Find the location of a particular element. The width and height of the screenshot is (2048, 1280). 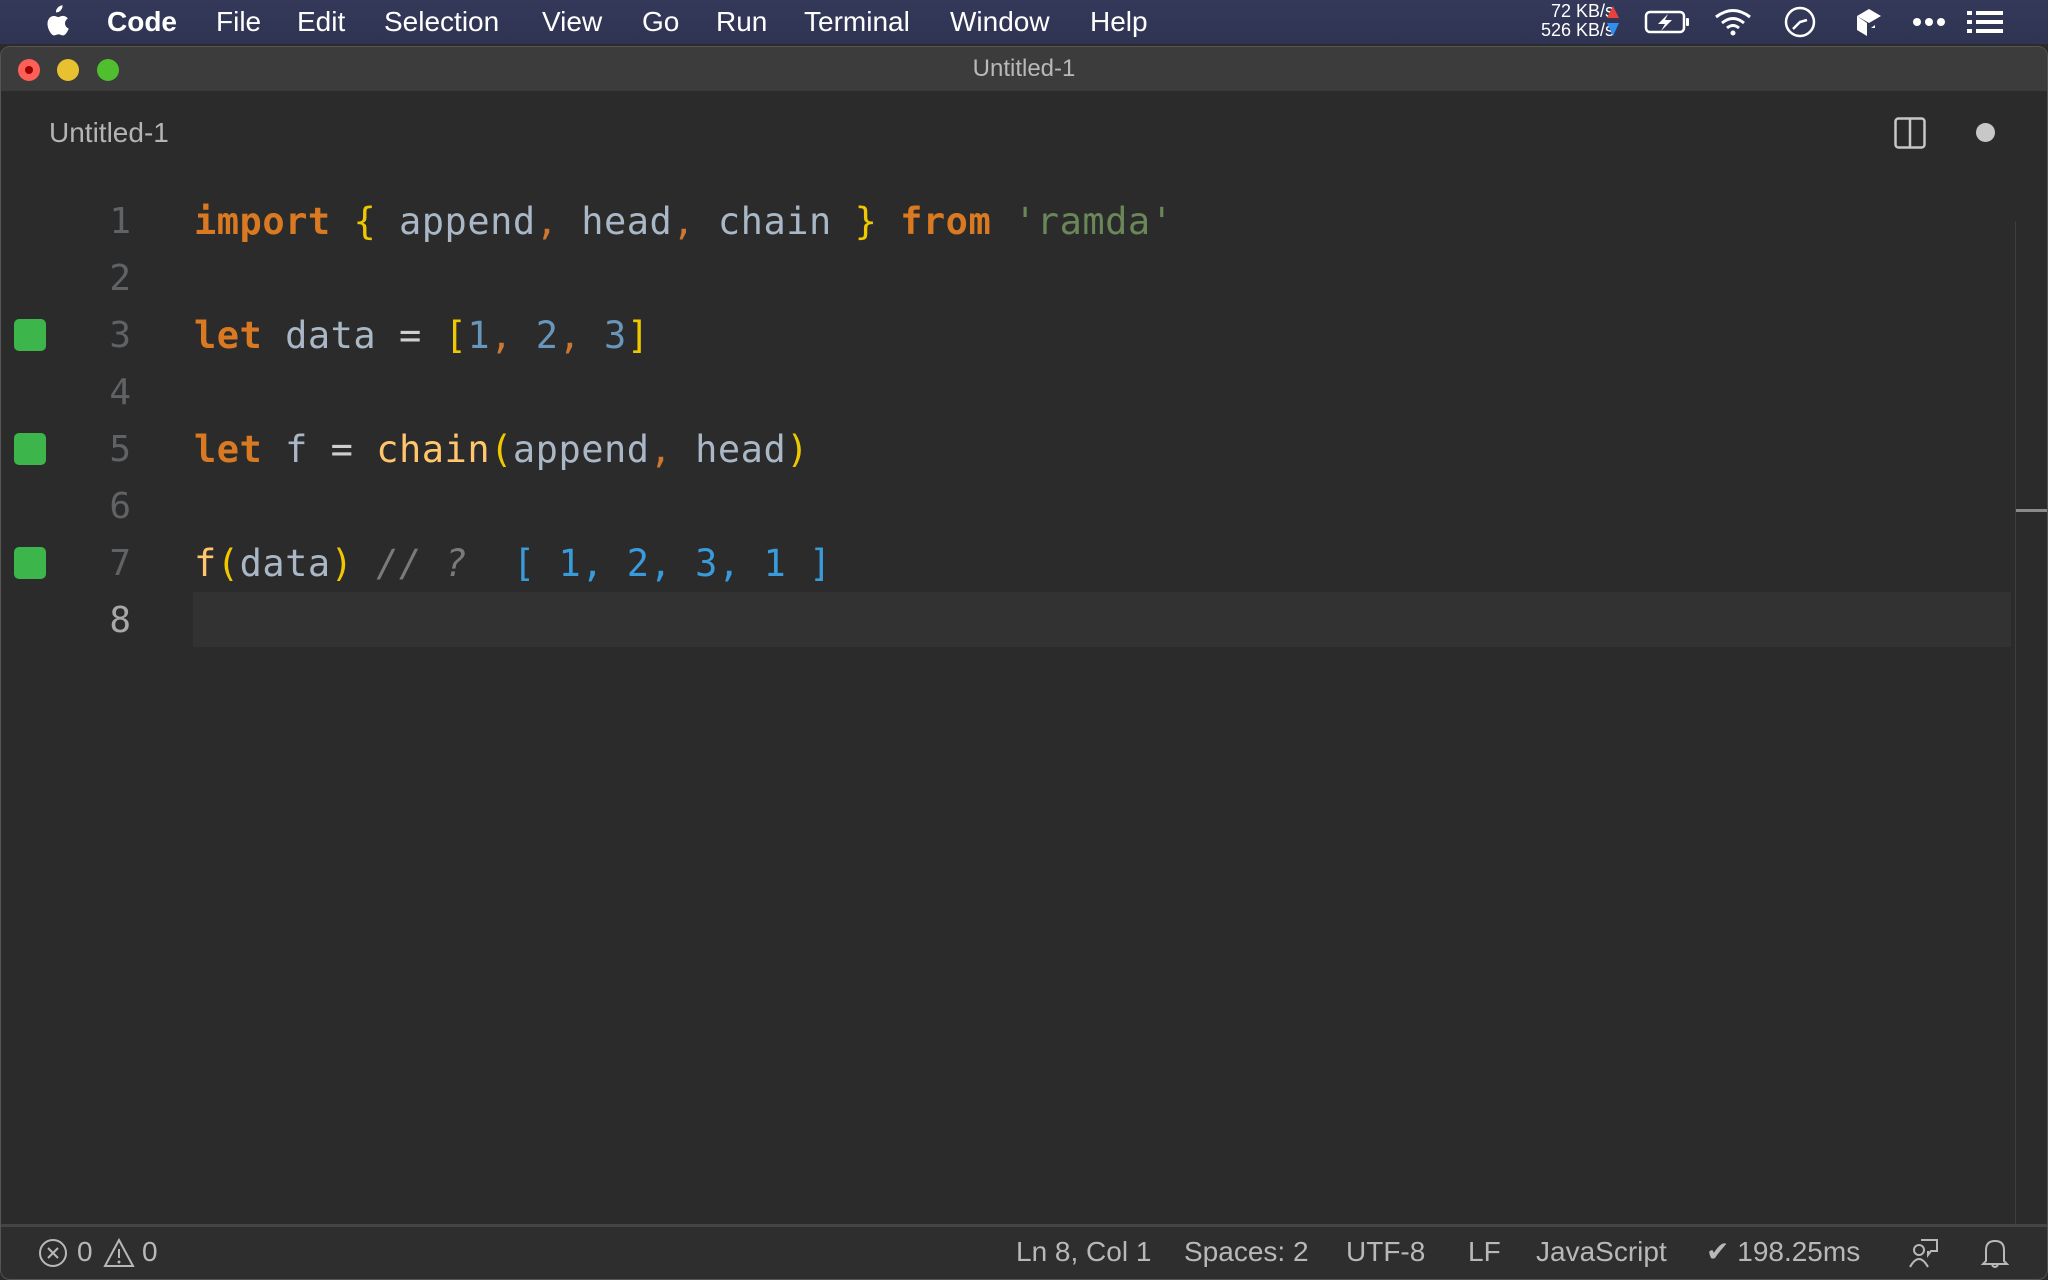

network-monitor: 72 KB/s 526 KB/s is located at coordinates (1564, 21).